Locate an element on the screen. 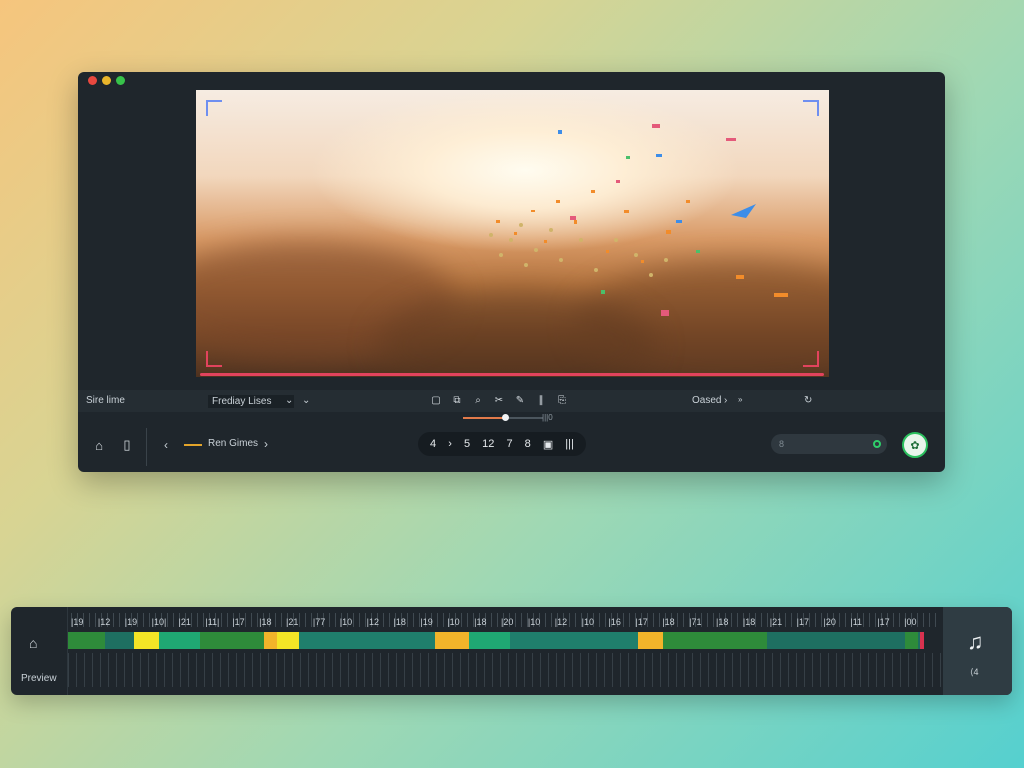  confetti-particles is located at coordinates (638, 220).